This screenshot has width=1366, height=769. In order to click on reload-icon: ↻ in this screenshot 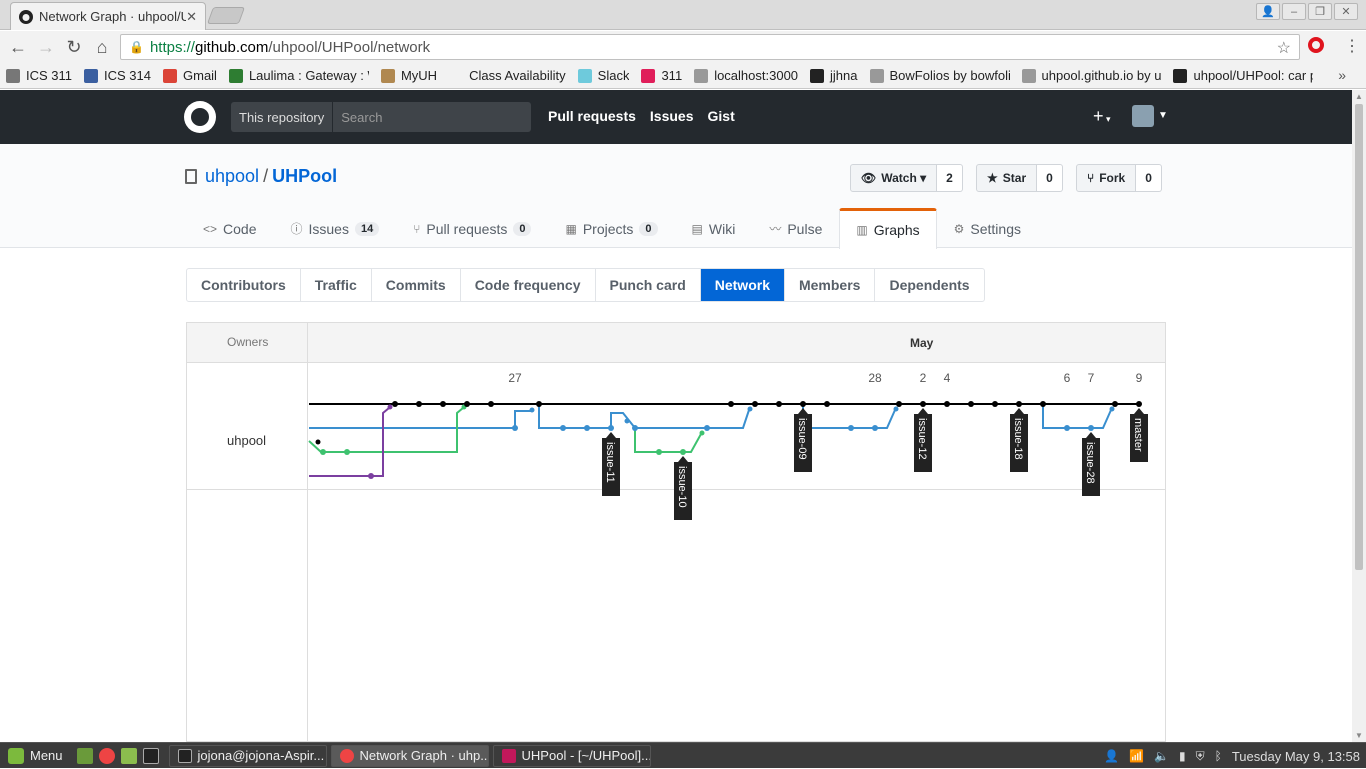, I will do `click(74, 47)`.